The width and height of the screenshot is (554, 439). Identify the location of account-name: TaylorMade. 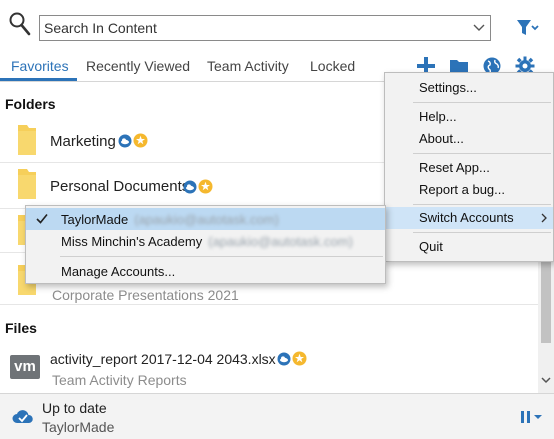
(95, 219).